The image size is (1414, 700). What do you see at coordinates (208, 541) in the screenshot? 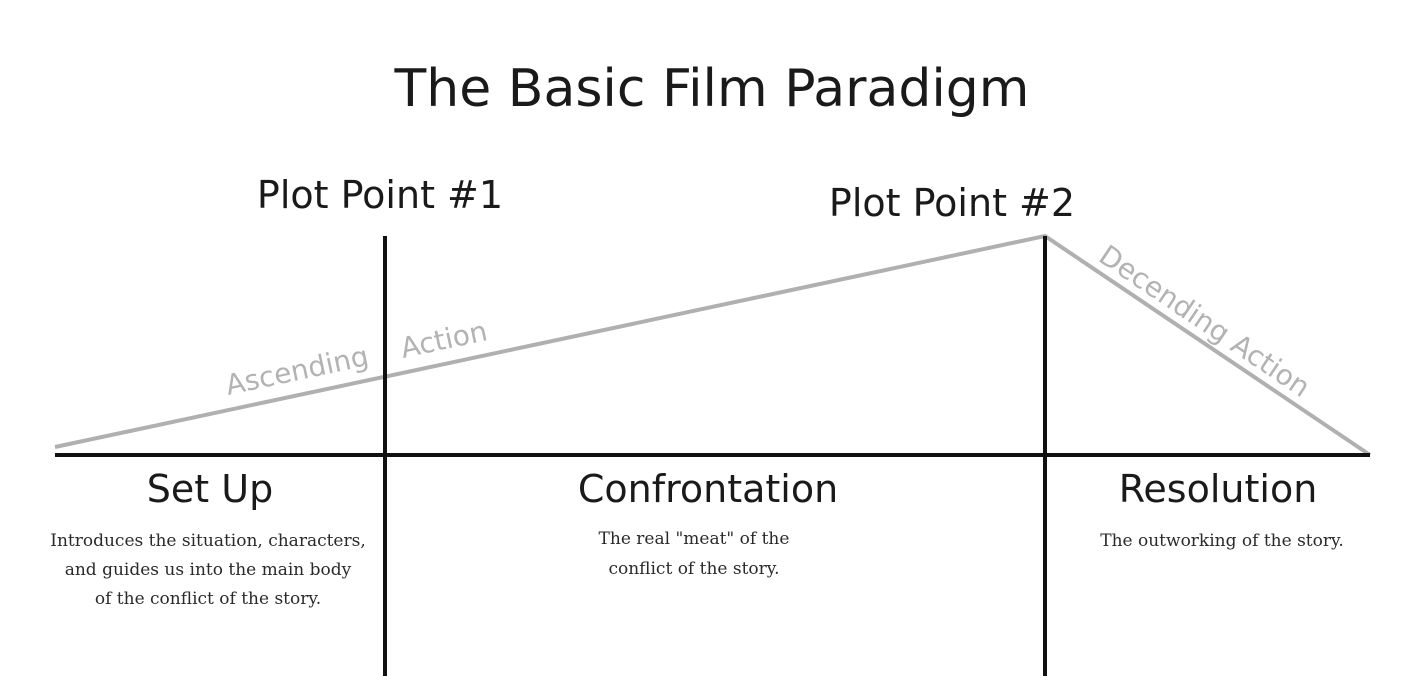
I see `act-setup-desc-line: Introduces the situation, characters,` at bounding box center [208, 541].